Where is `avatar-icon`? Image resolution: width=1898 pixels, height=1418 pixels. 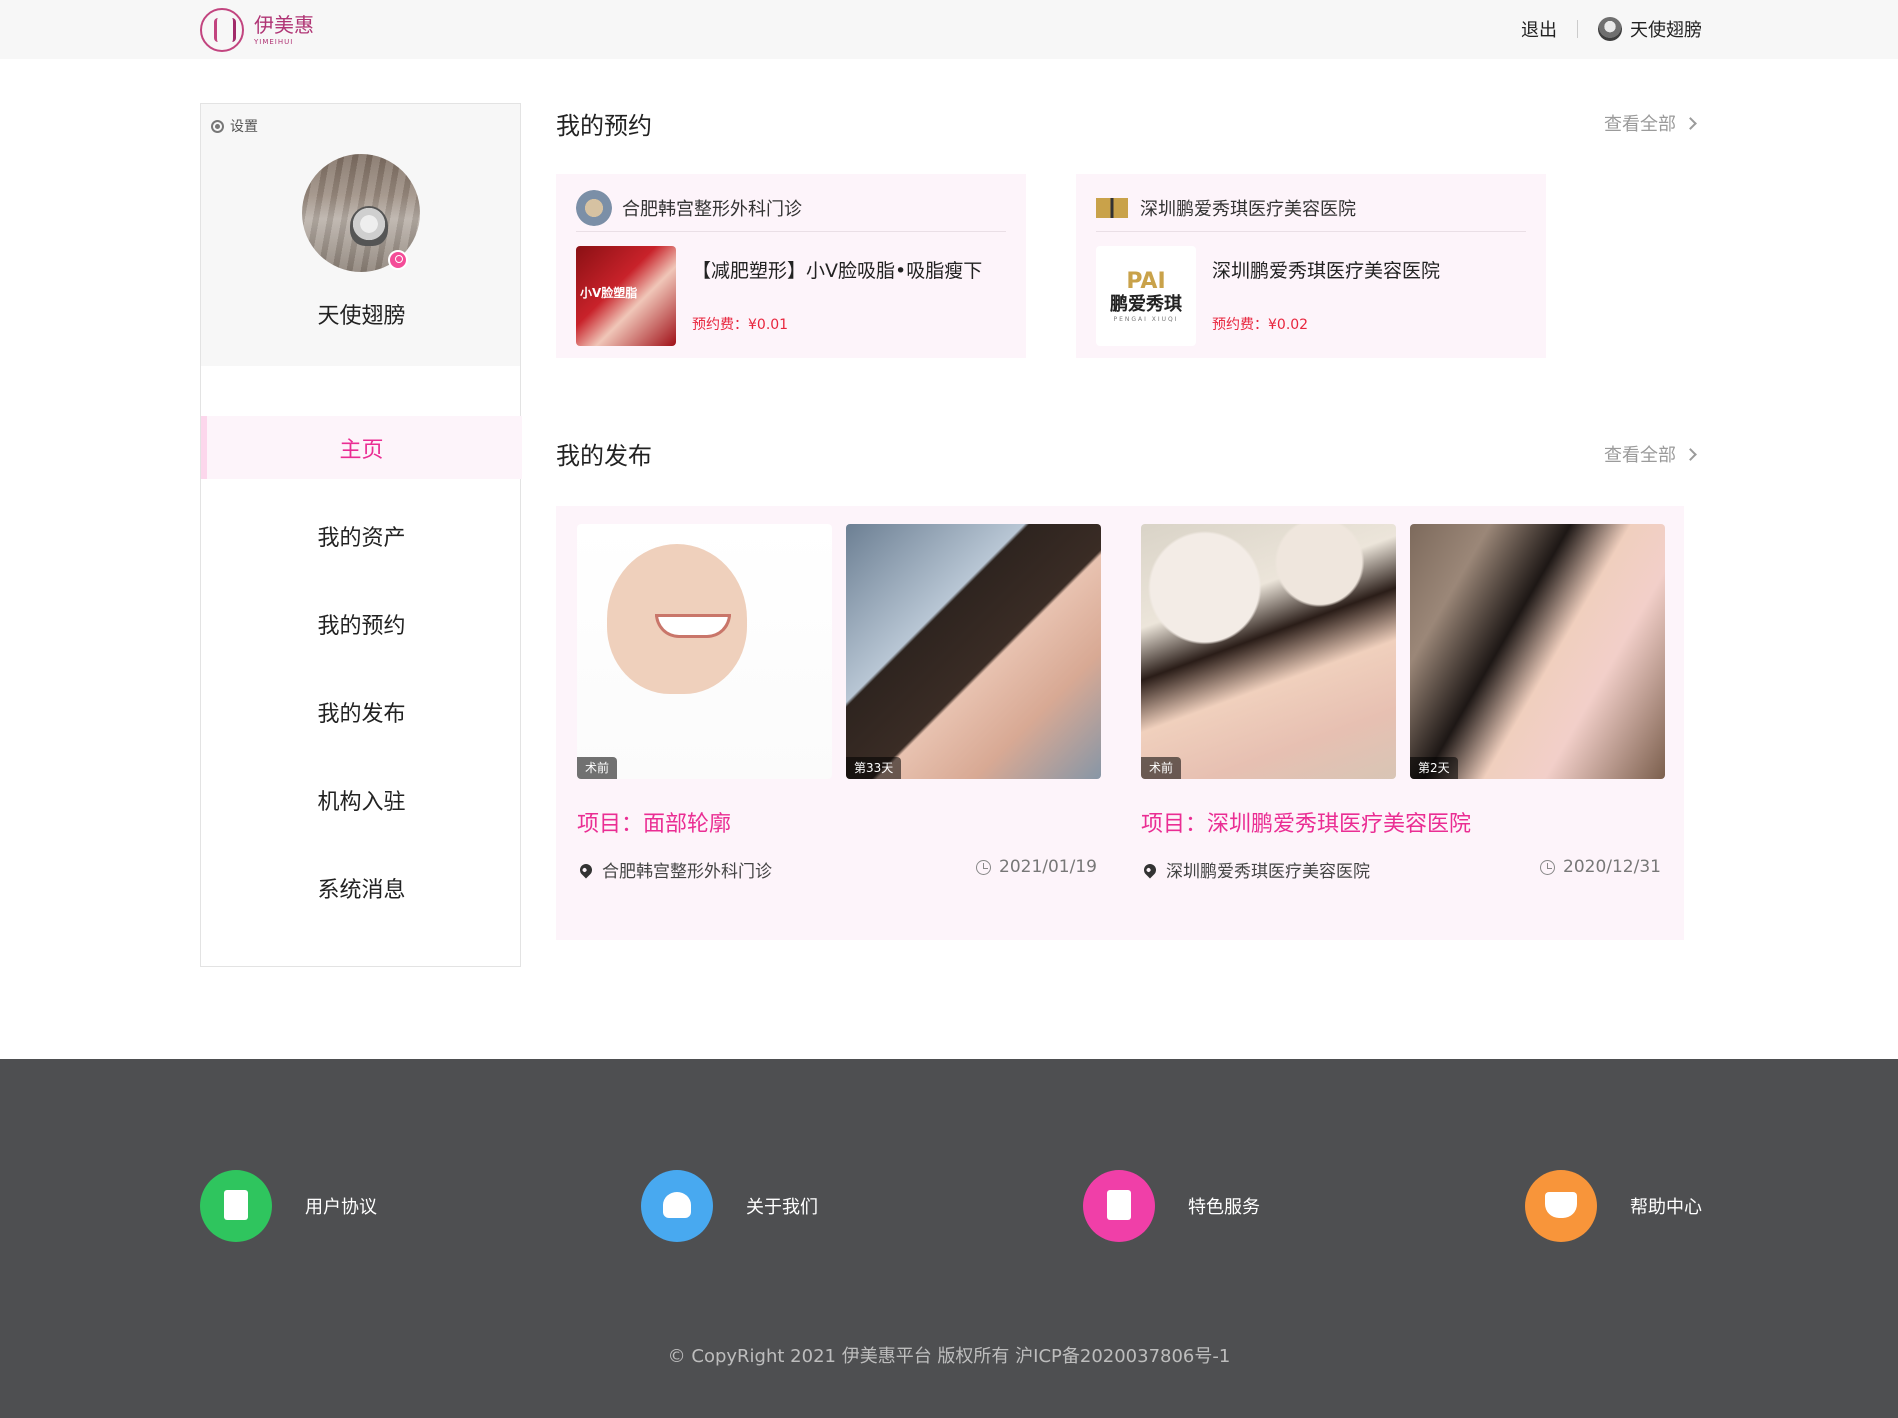 avatar-icon is located at coordinates (1610, 29).